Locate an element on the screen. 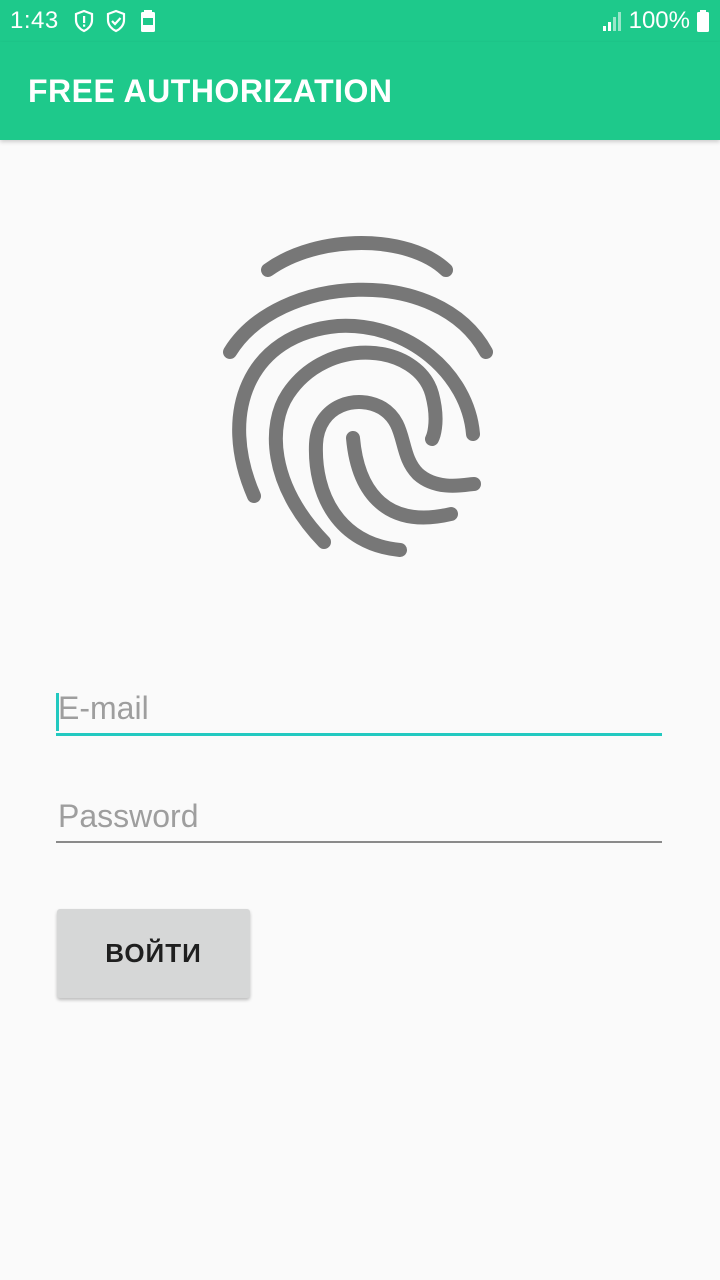 This screenshot has height=1280, width=720. status-left: 1:43 is located at coordinates (84, 21).